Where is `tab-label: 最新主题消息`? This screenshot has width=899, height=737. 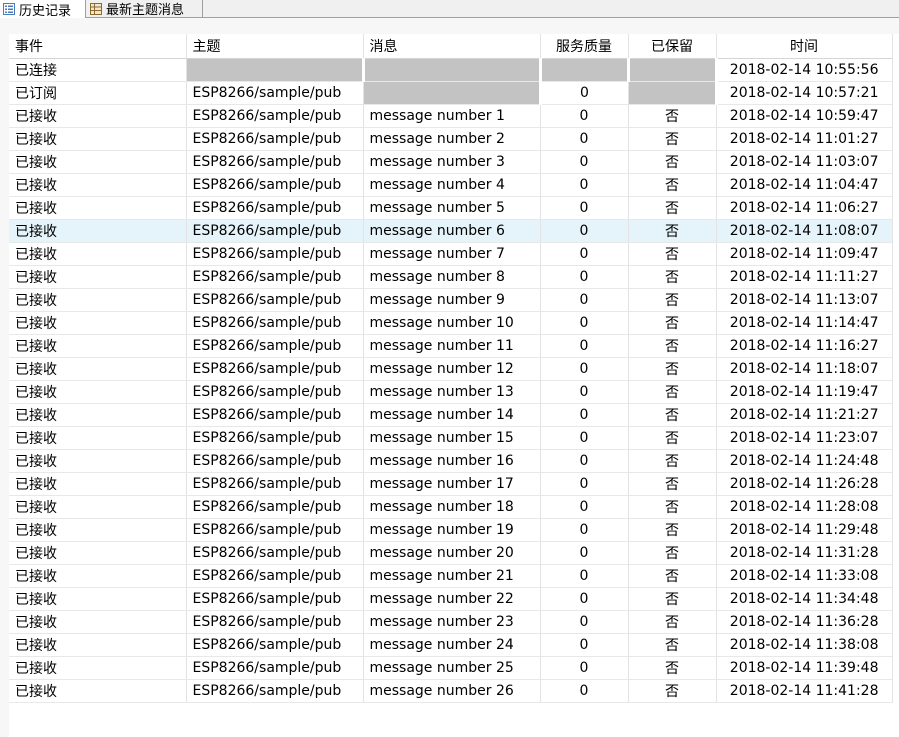 tab-label: 最新主题消息 is located at coordinates (145, 10).